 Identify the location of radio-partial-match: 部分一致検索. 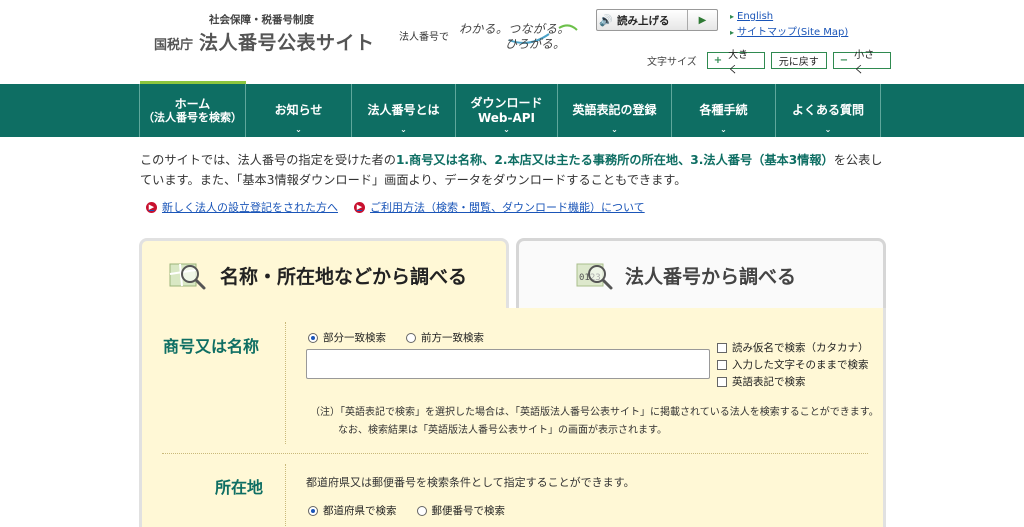
(347, 337).